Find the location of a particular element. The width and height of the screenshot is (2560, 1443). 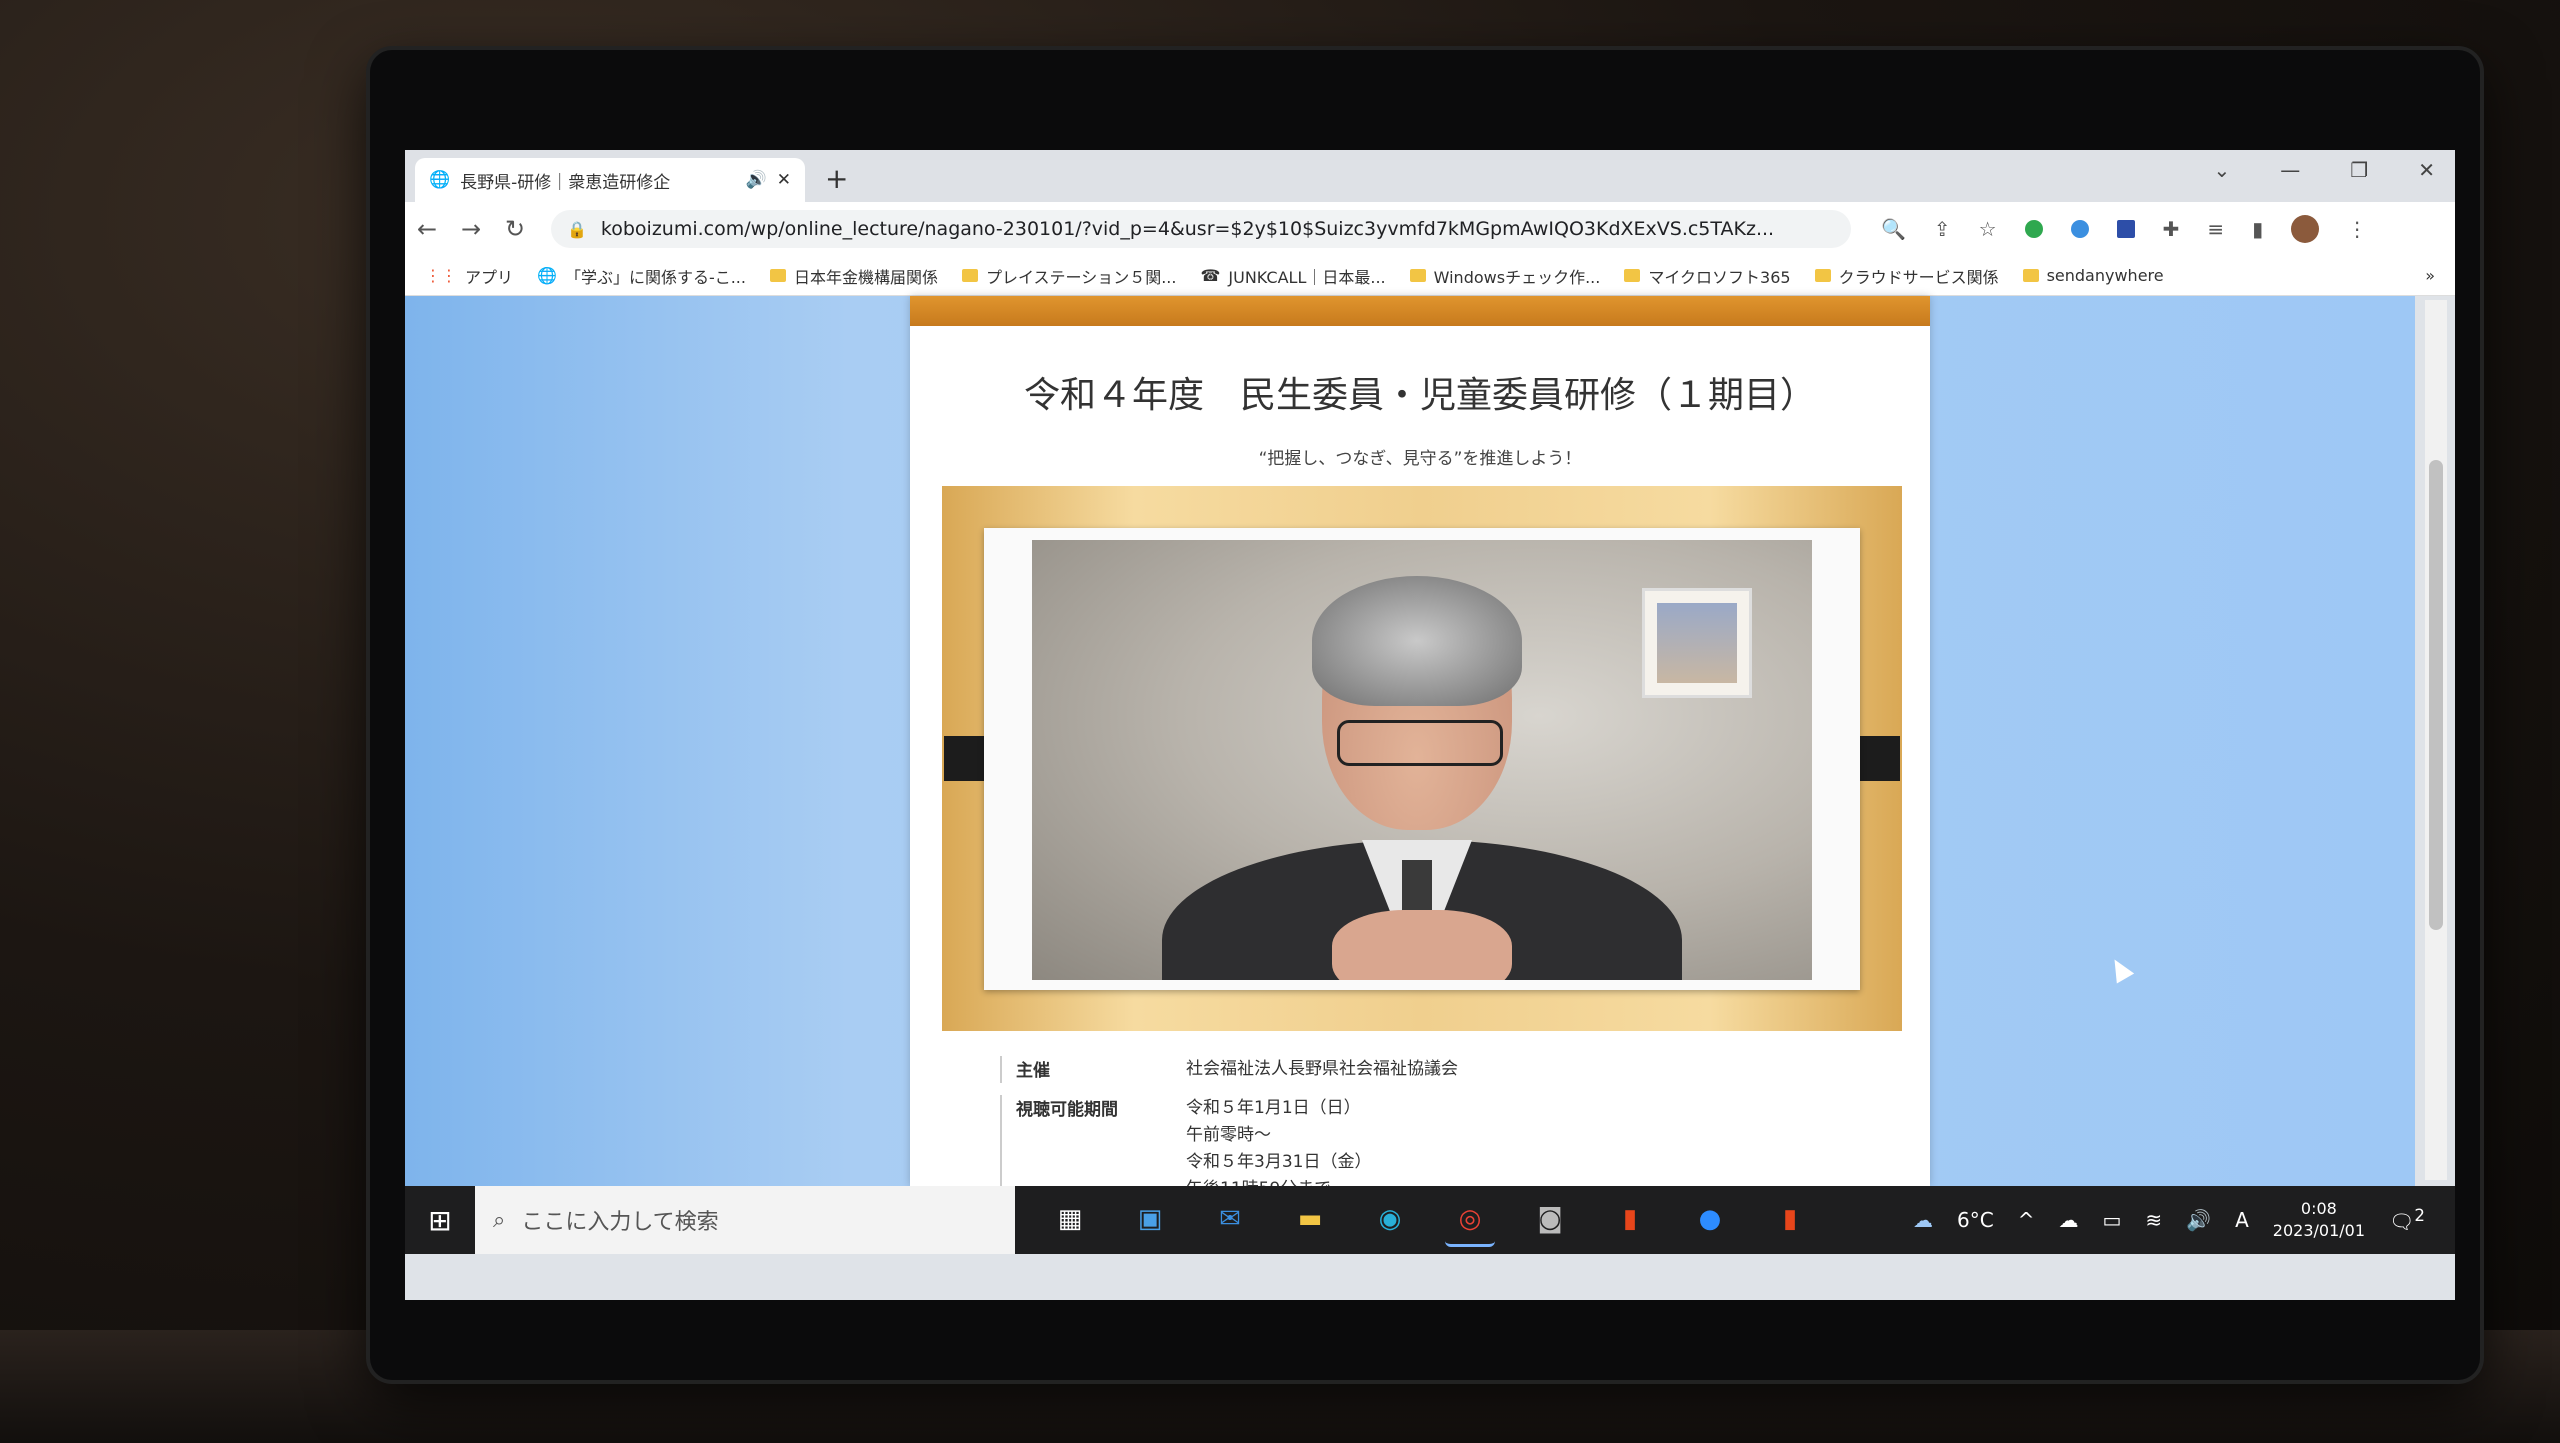

site-icon: ☎ is located at coordinates (1210, 275).